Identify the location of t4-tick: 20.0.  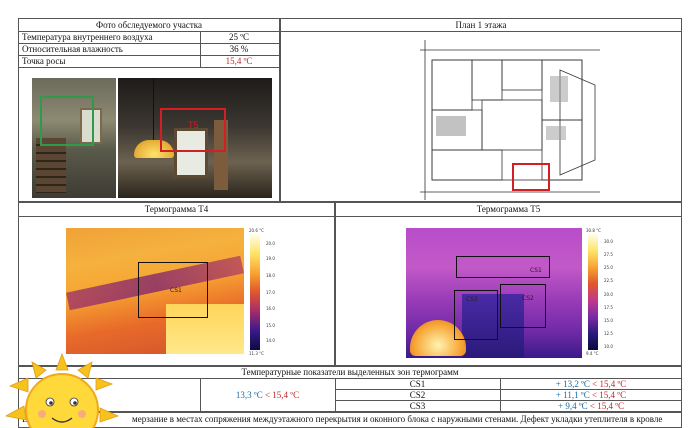
(270, 243).